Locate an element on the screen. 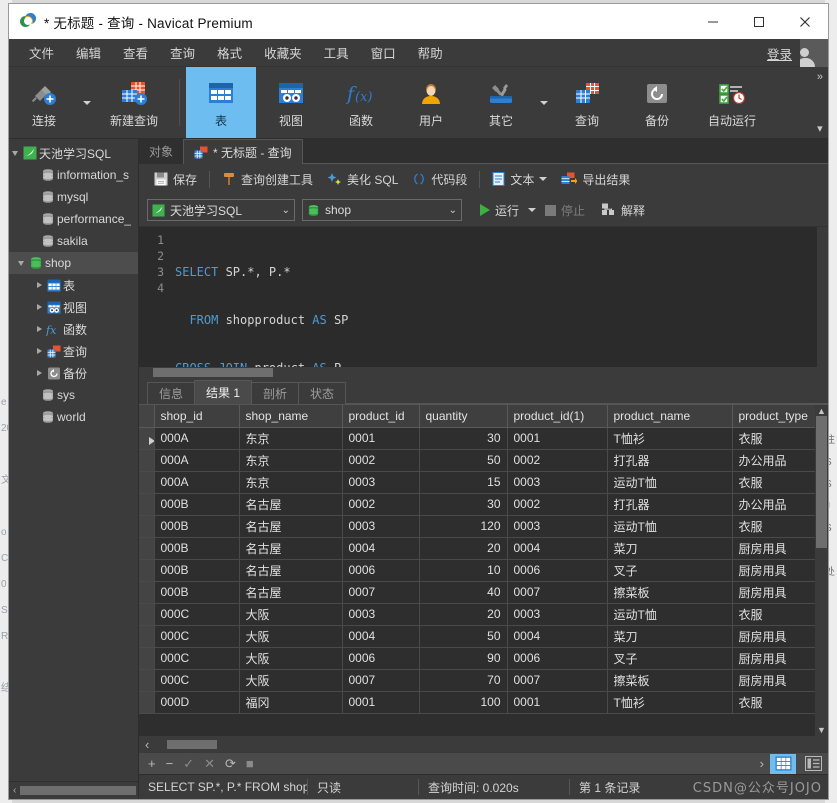  table-row: 000B 名古屋 0002 30 0002 打孔器 办公用品 is located at coordinates (477, 504).